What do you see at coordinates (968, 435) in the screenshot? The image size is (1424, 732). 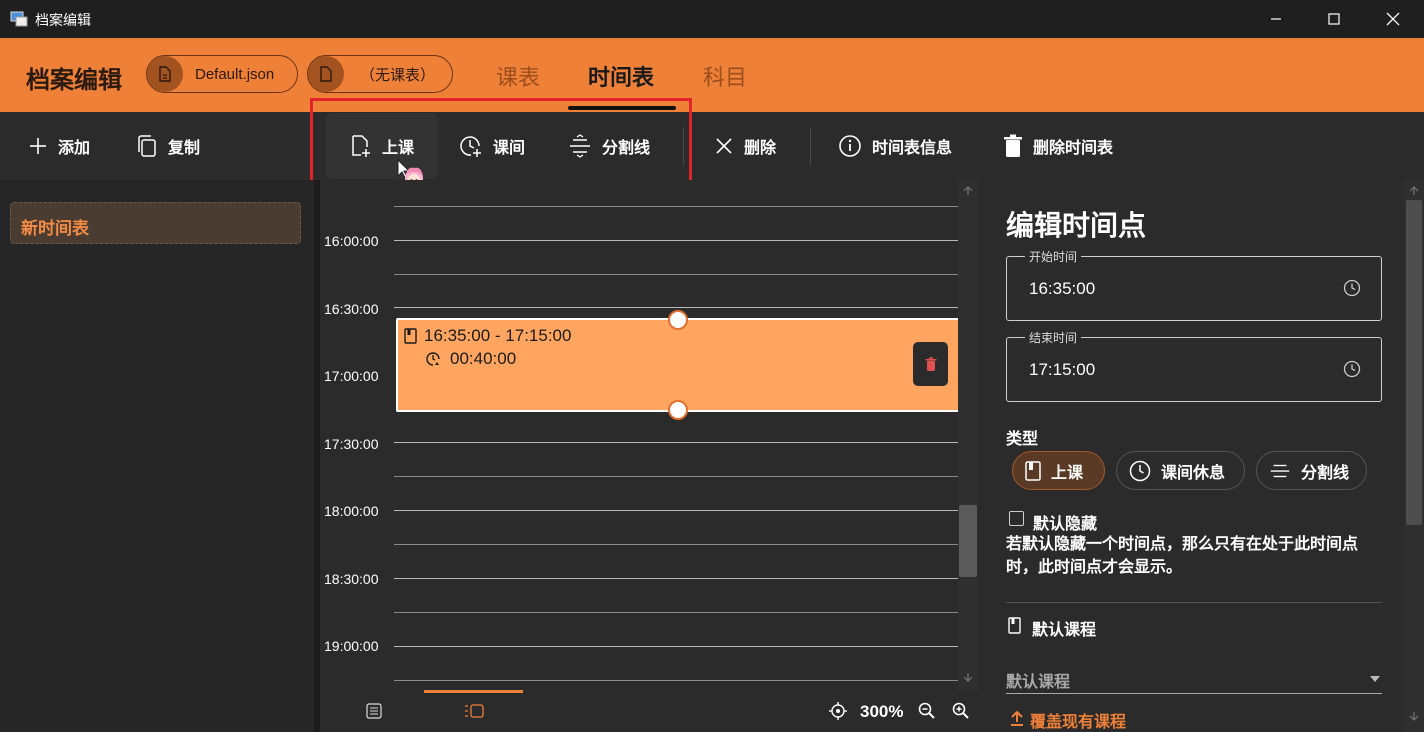 I see `timeline-scrollbar` at bounding box center [968, 435].